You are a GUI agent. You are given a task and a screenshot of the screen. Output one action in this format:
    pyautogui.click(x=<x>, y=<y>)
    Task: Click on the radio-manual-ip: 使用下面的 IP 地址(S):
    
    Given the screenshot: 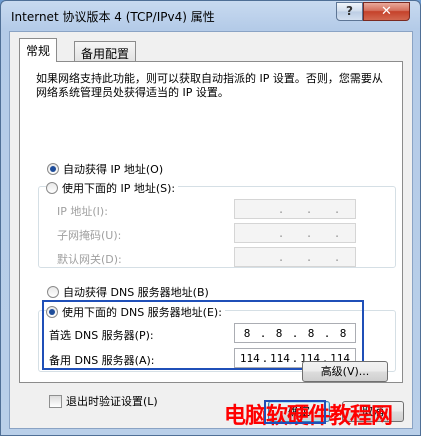 What is the action you would take?
    pyautogui.click(x=112, y=188)
    